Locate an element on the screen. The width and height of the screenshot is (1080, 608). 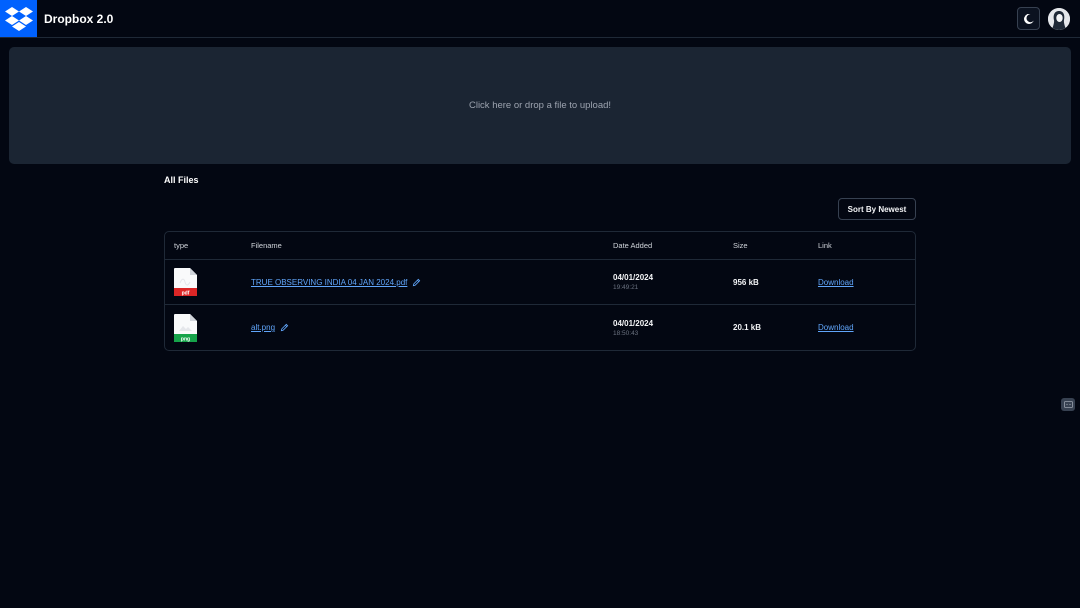
column-header-filename: Filename is located at coordinates (266, 245).